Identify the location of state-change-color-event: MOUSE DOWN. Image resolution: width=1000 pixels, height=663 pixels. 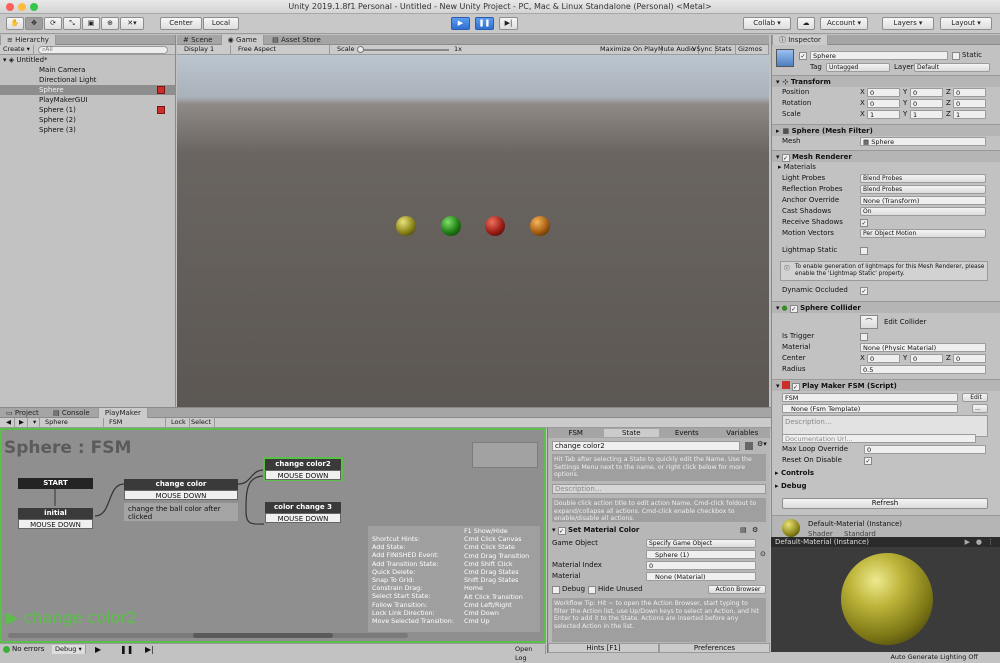
(181, 495).